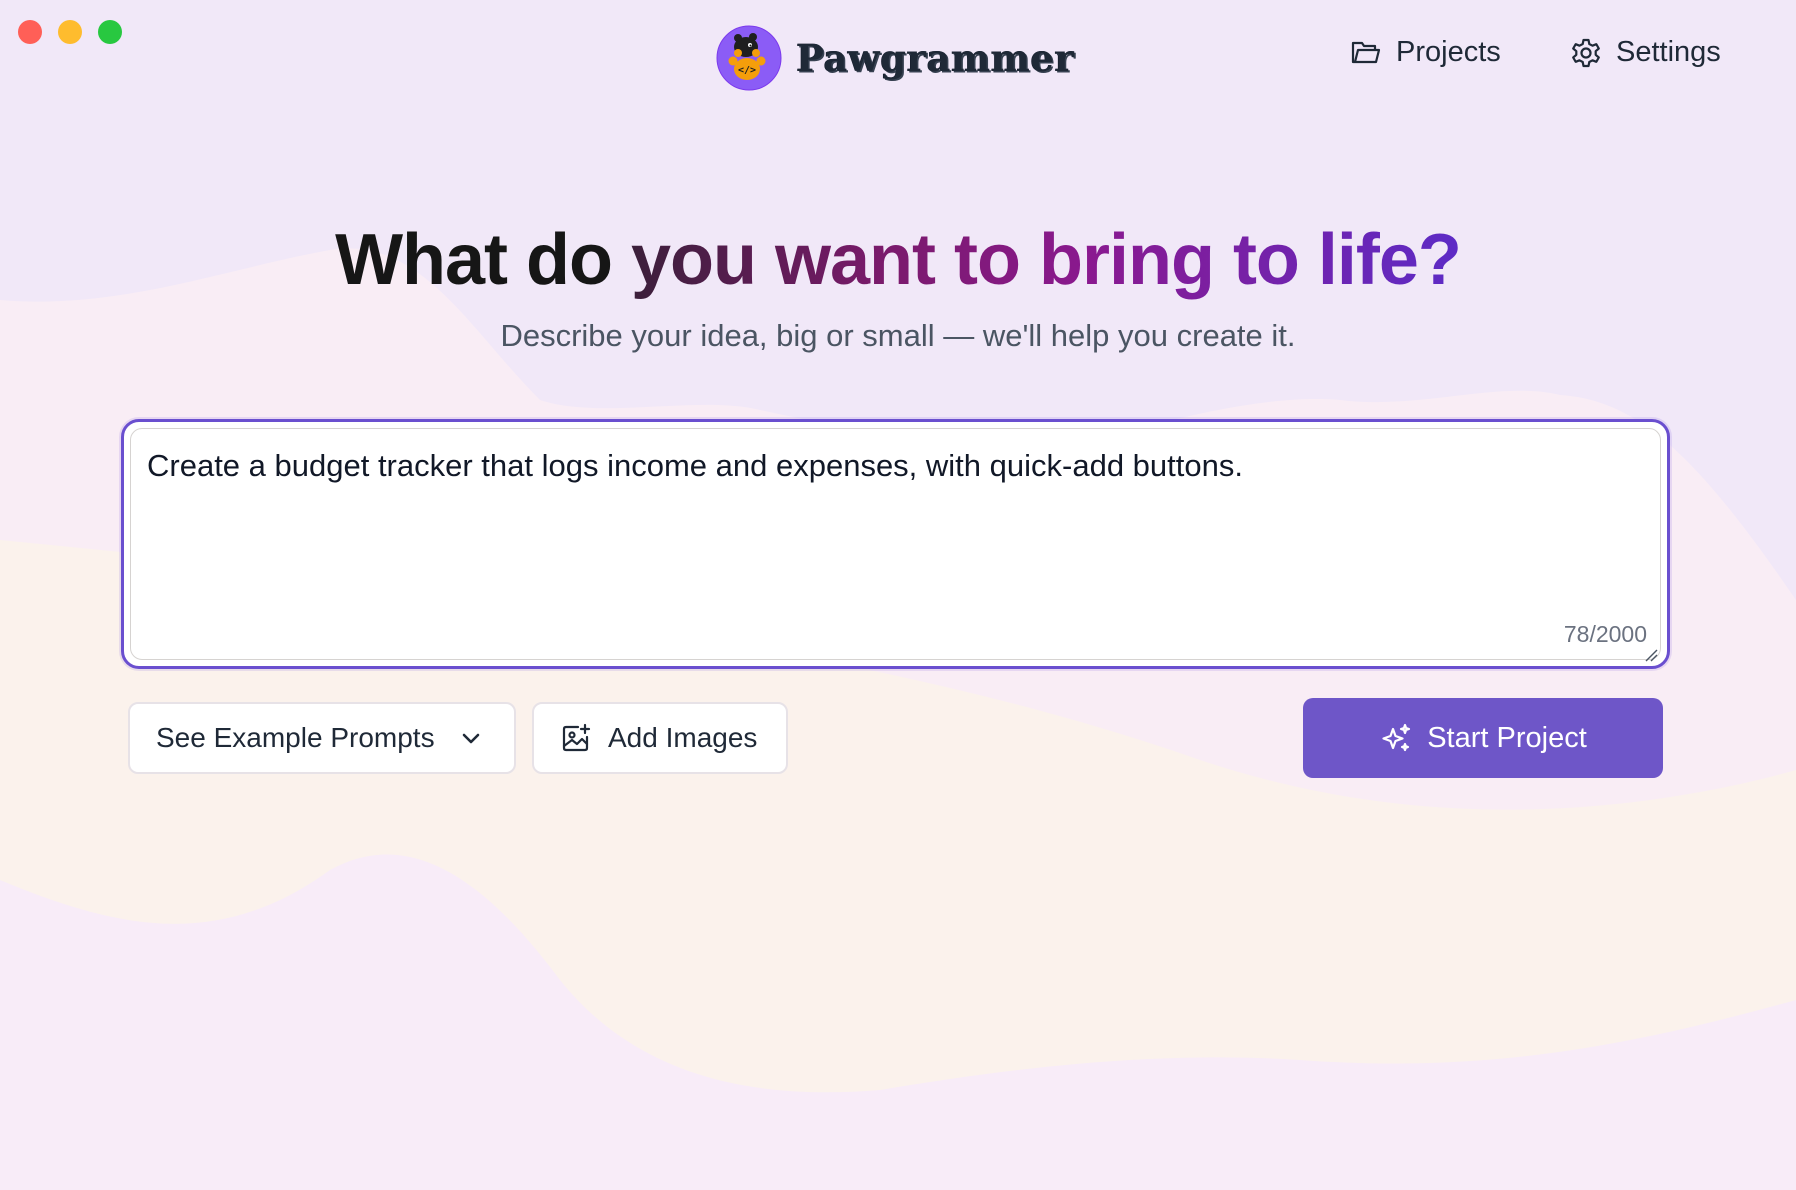 The width and height of the screenshot is (1796, 1190). Describe the element at coordinates (1605, 634) in the screenshot. I see `character-counter: 78/2000` at that location.